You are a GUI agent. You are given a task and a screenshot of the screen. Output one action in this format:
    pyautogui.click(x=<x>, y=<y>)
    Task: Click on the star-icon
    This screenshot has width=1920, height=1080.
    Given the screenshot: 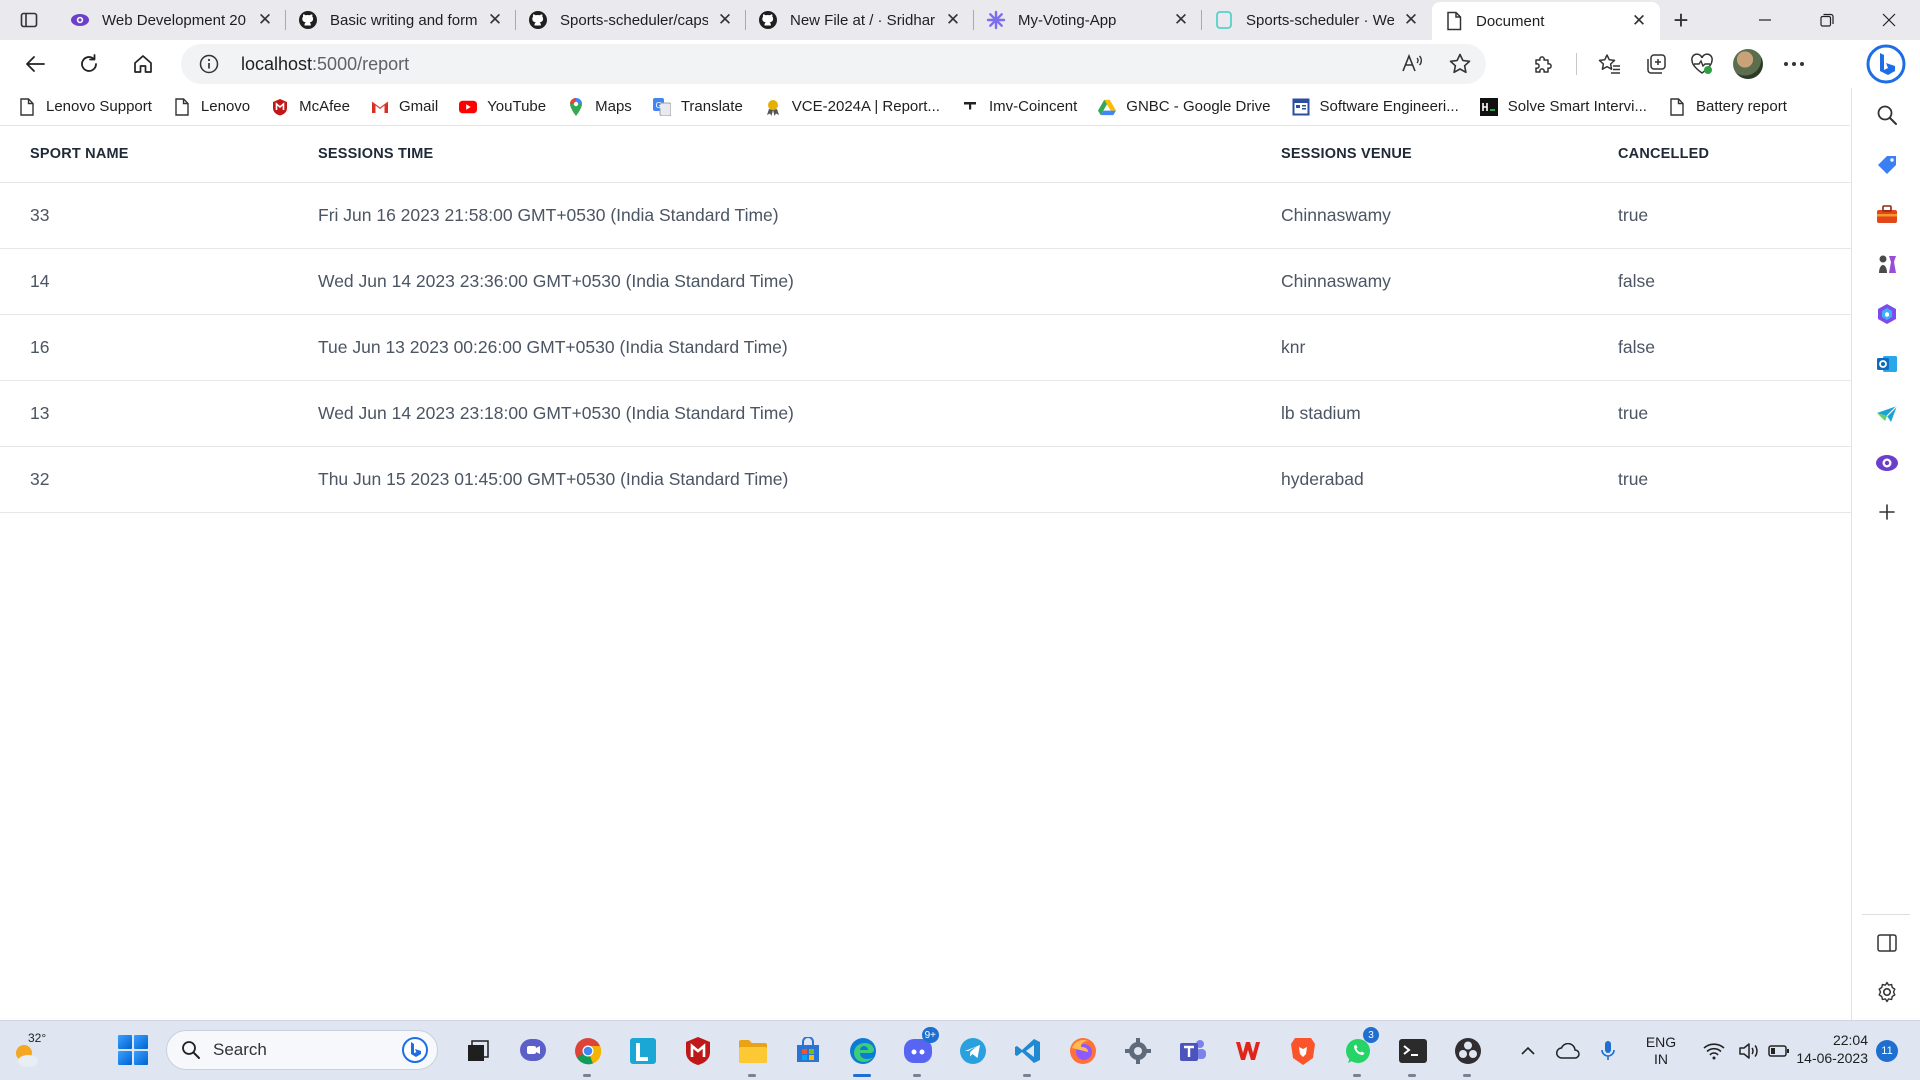 What is the action you would take?
    pyautogui.click(x=1460, y=64)
    